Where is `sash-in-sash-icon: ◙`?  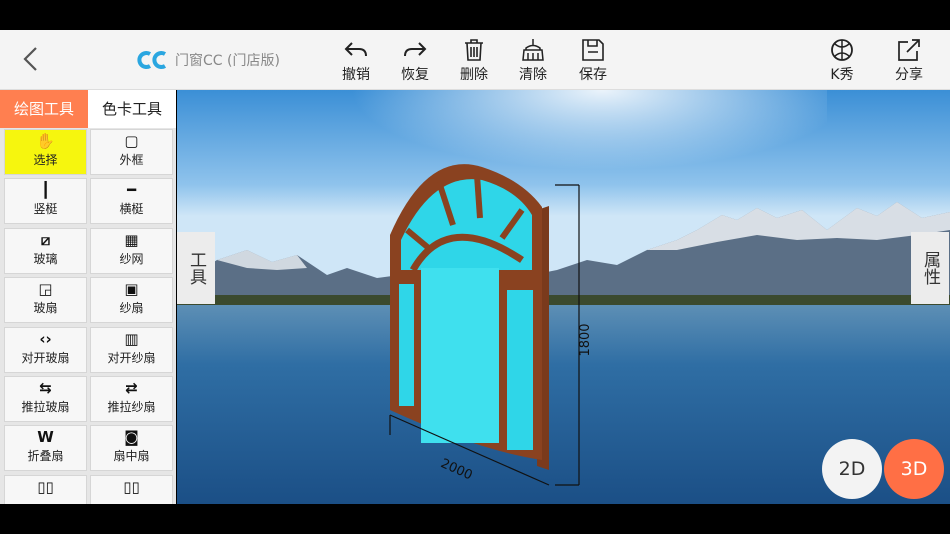
sash-in-sash-icon: ◙ is located at coordinates (131, 437).